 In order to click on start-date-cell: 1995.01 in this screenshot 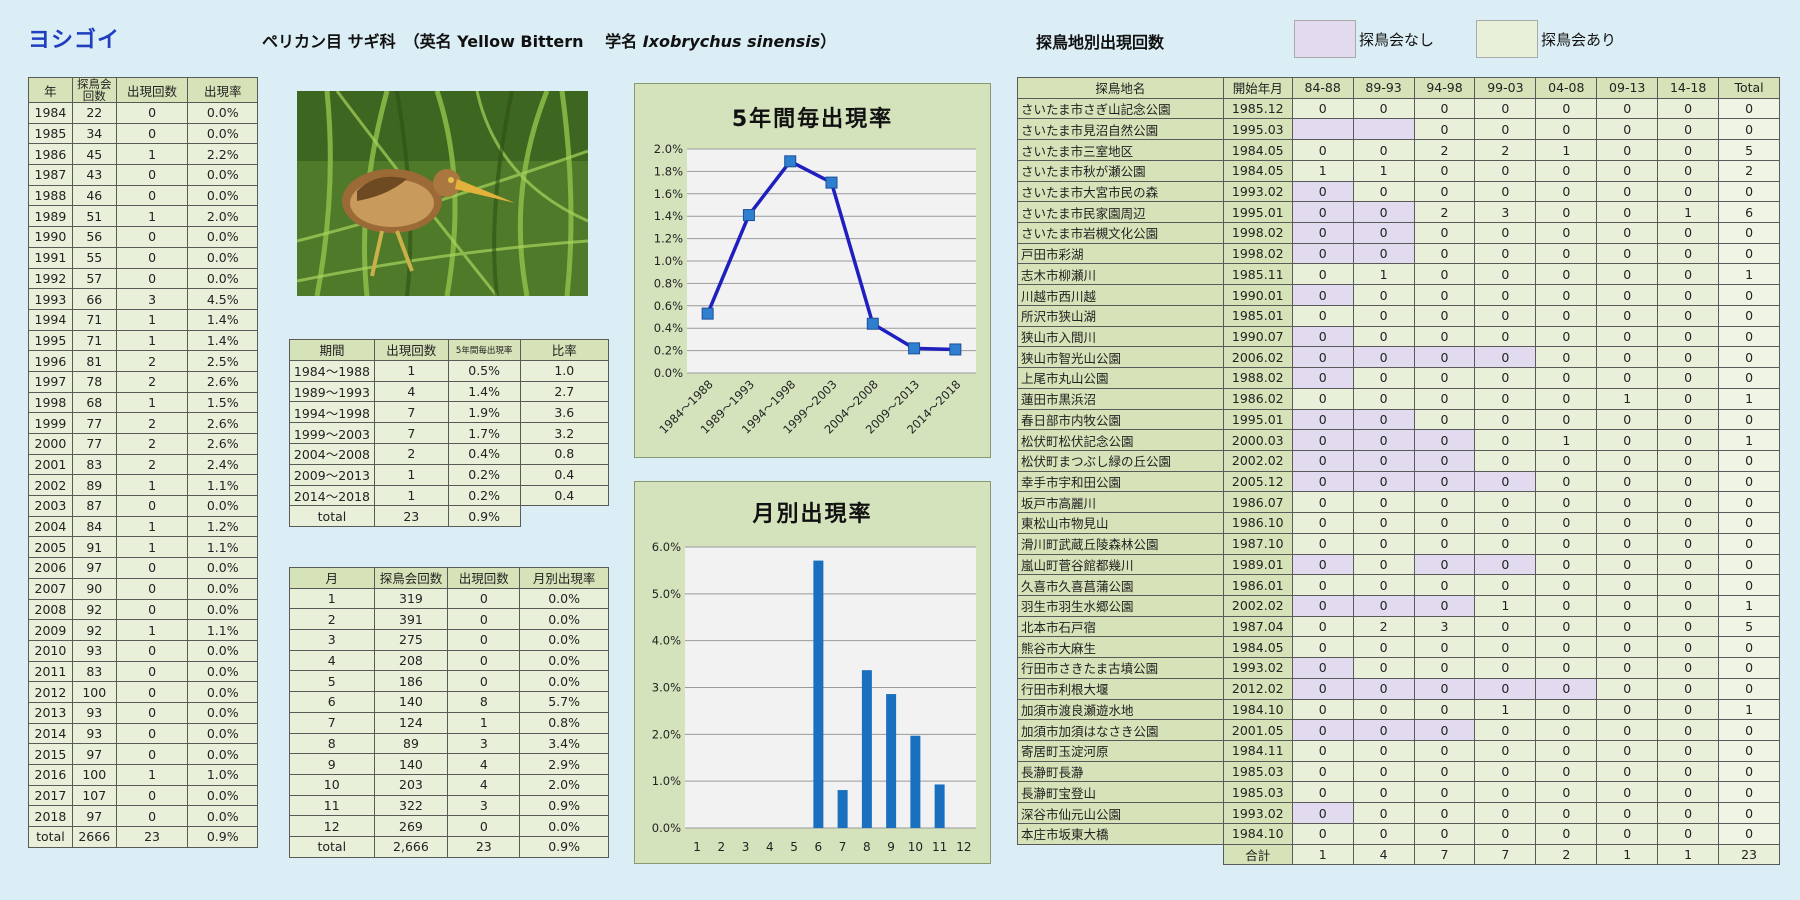, I will do `click(1257, 212)`.